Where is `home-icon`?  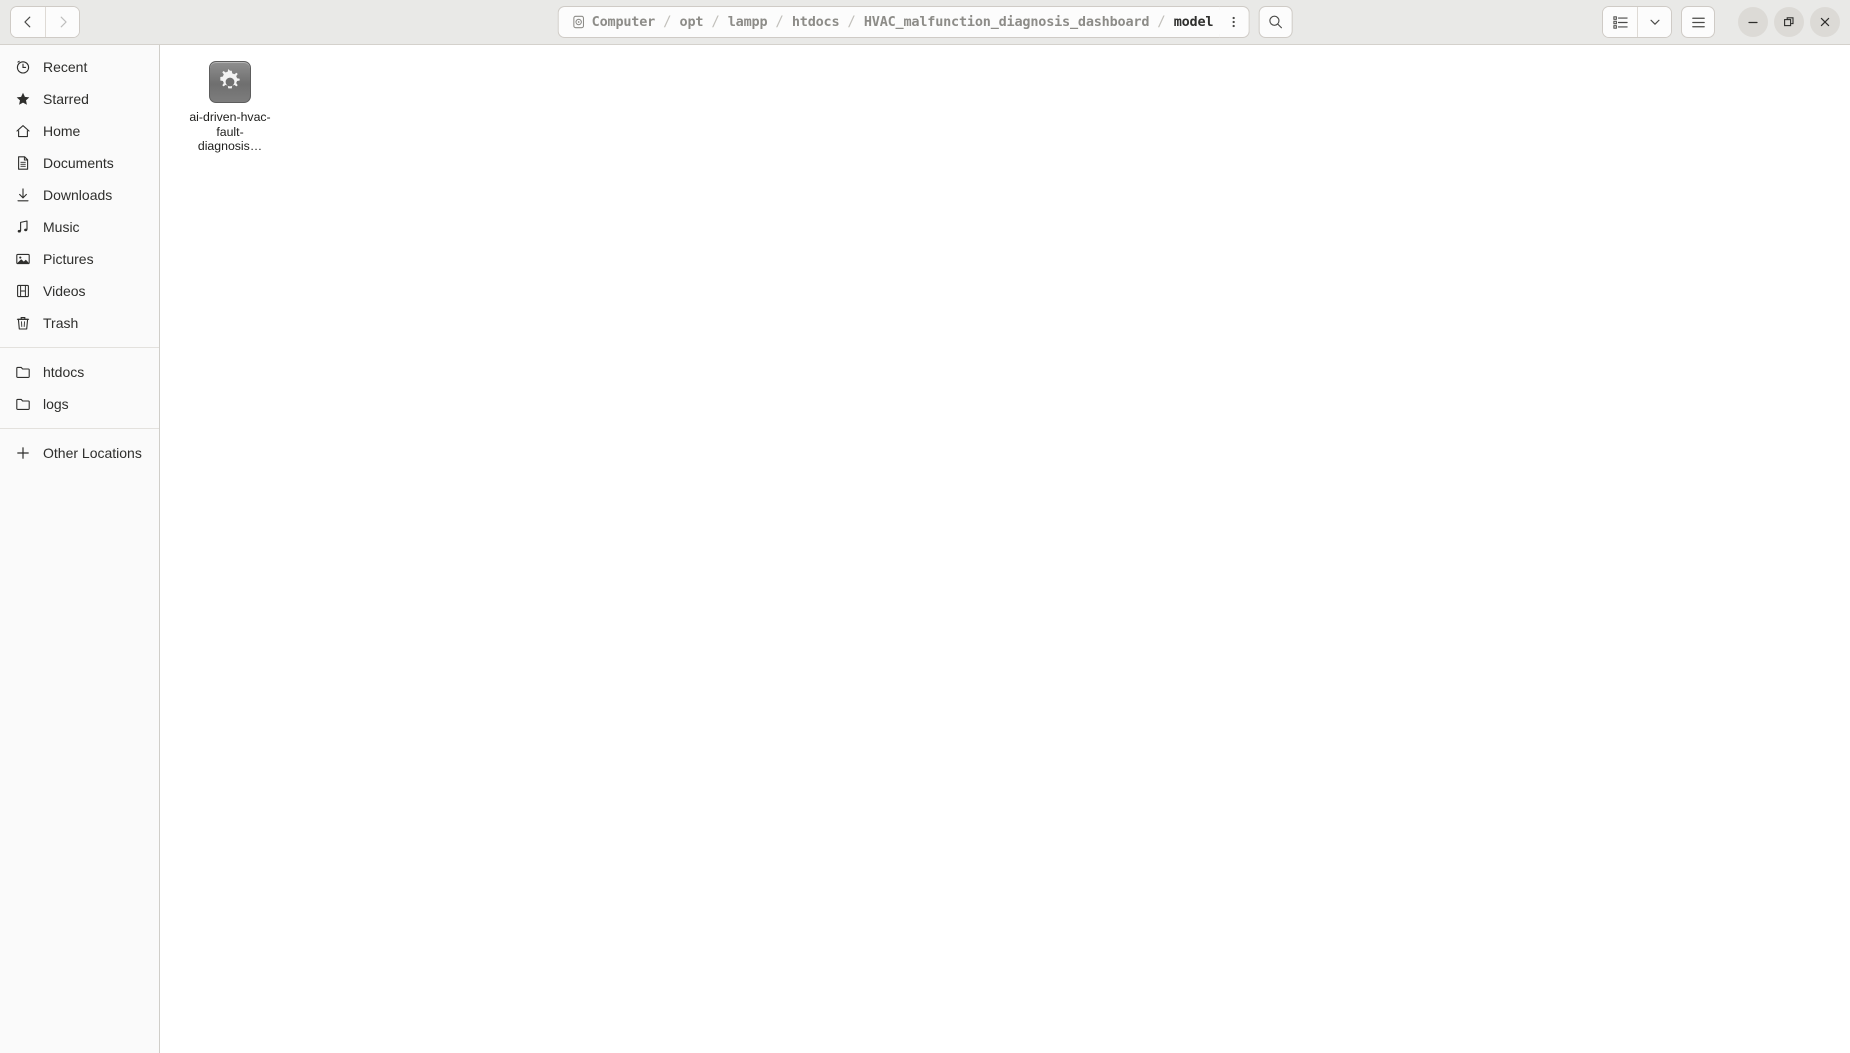
home-icon is located at coordinates (22, 131).